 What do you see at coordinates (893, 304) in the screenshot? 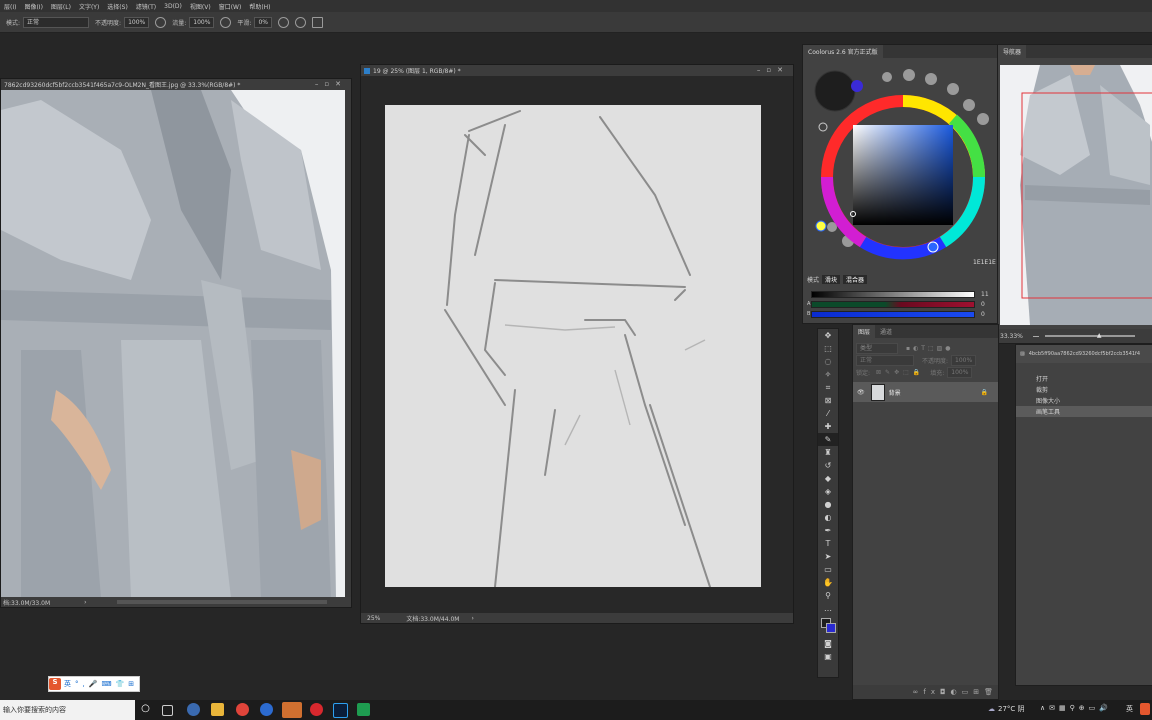
I see `slider-g` at bounding box center [893, 304].